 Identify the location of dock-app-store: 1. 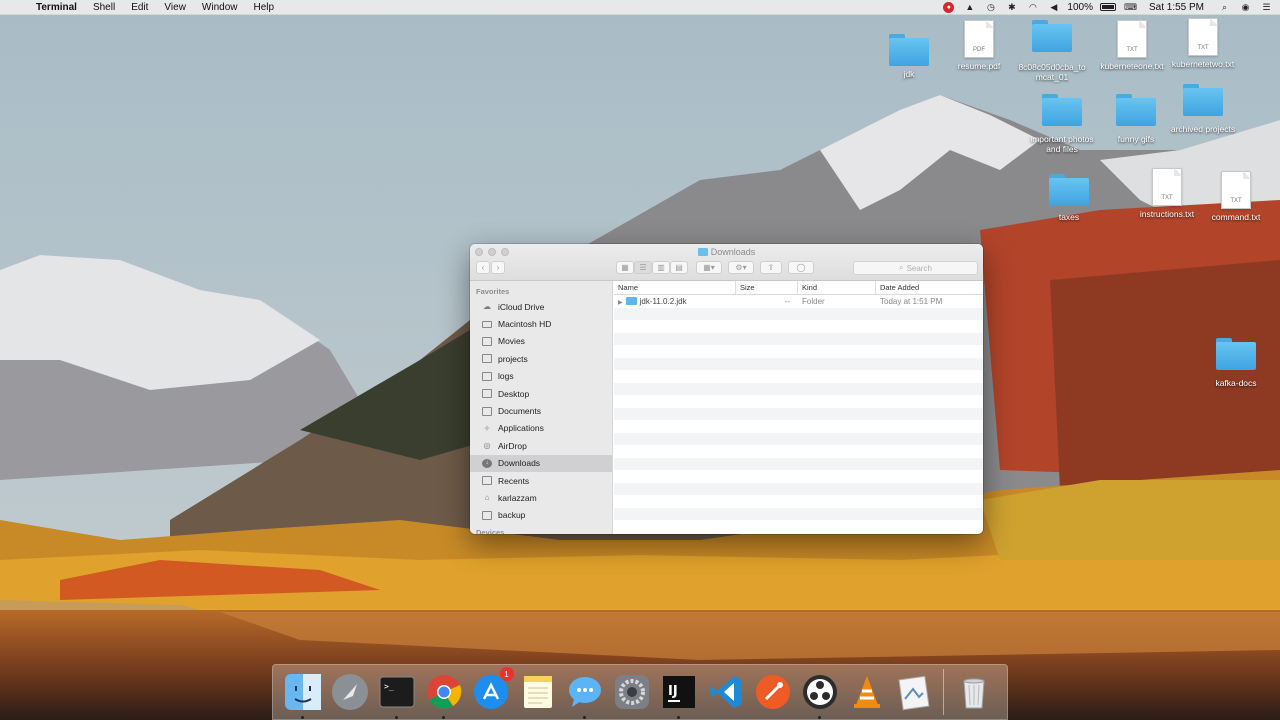
(492, 690).